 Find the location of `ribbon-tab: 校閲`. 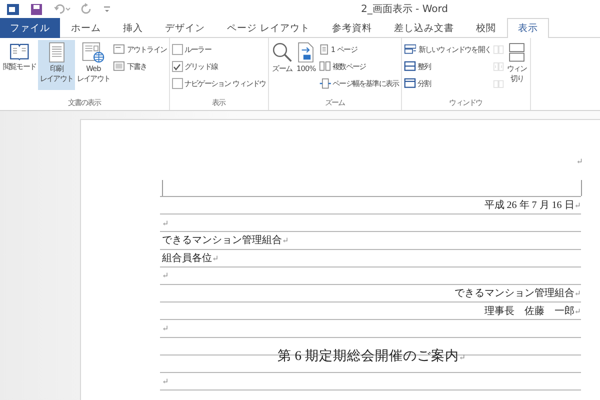

ribbon-tab: 校閲 is located at coordinates (486, 28).